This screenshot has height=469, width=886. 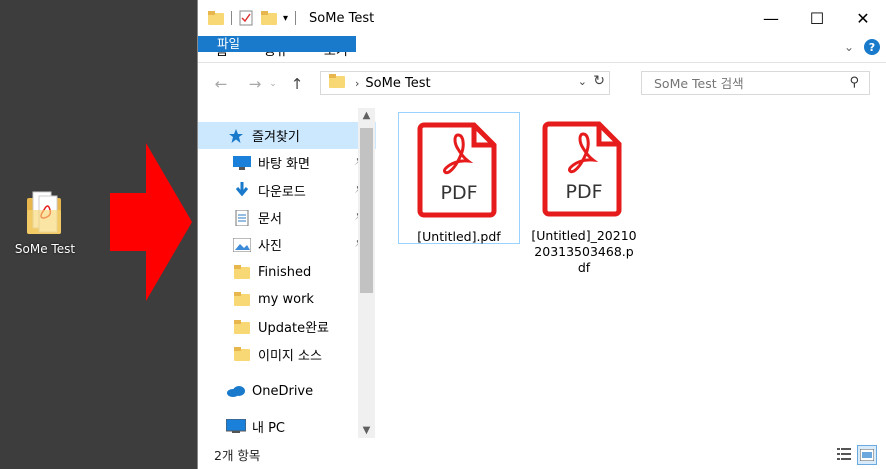 I want to click on search-box: ⚲, so click(x=755, y=83).